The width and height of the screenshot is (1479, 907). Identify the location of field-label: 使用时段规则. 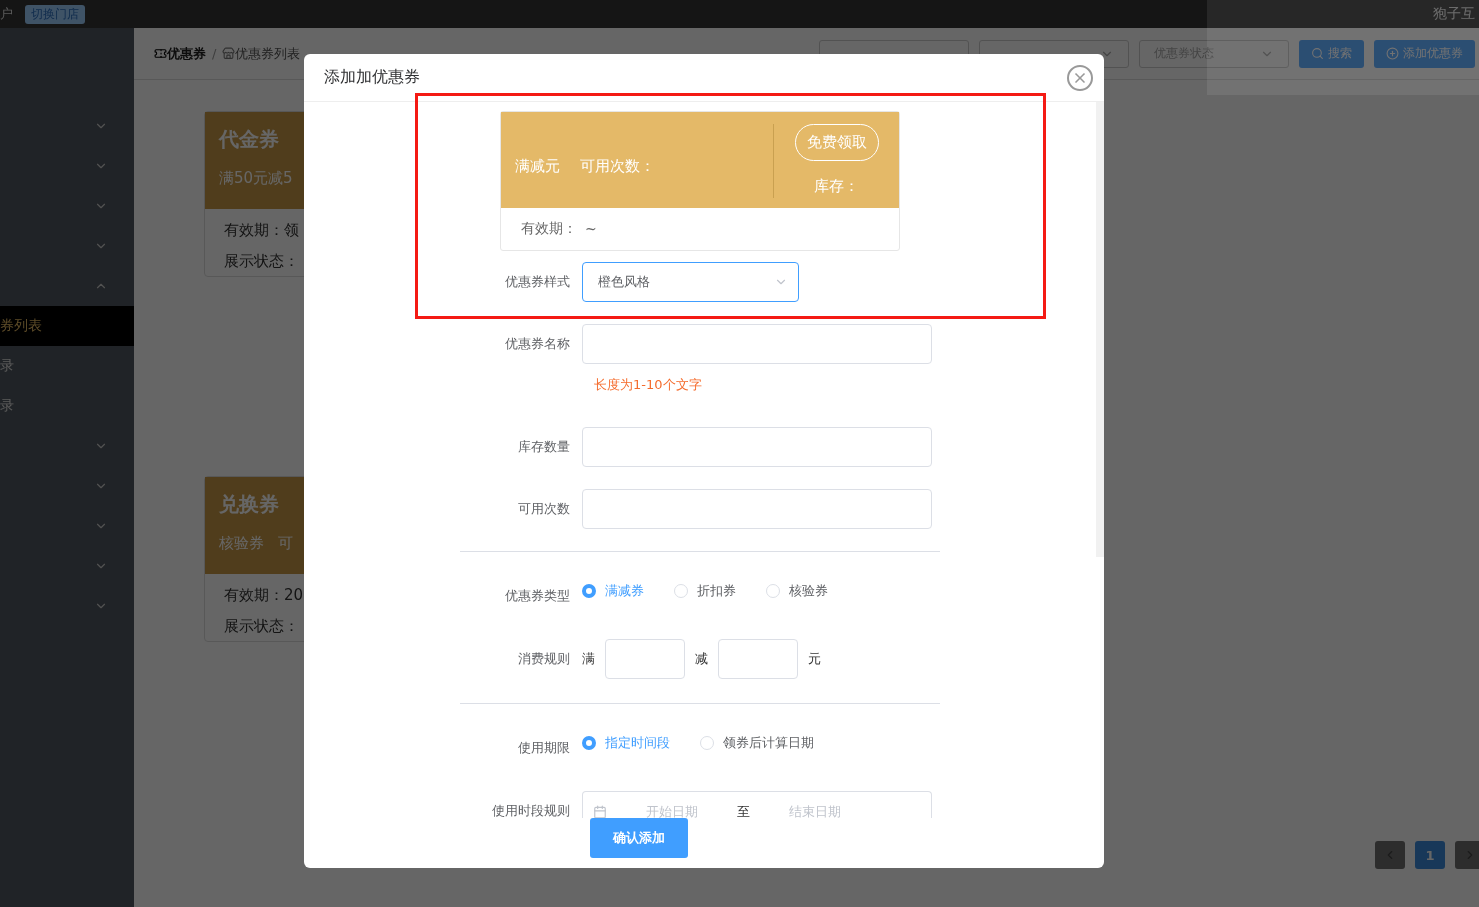
(531, 810).